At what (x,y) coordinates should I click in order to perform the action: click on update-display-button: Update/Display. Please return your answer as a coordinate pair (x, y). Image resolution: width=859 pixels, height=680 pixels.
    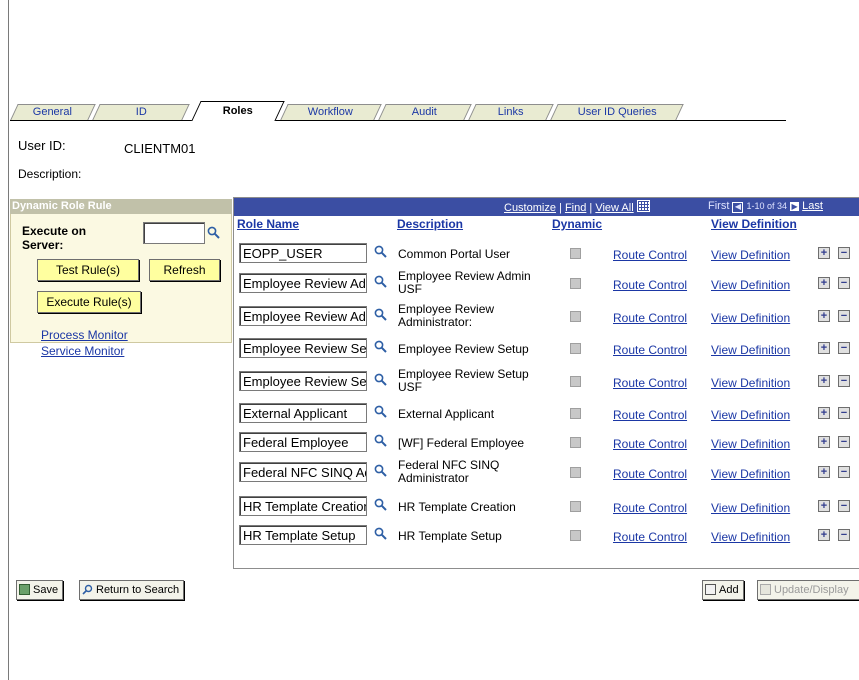
    Looking at the image, I should click on (808, 590).